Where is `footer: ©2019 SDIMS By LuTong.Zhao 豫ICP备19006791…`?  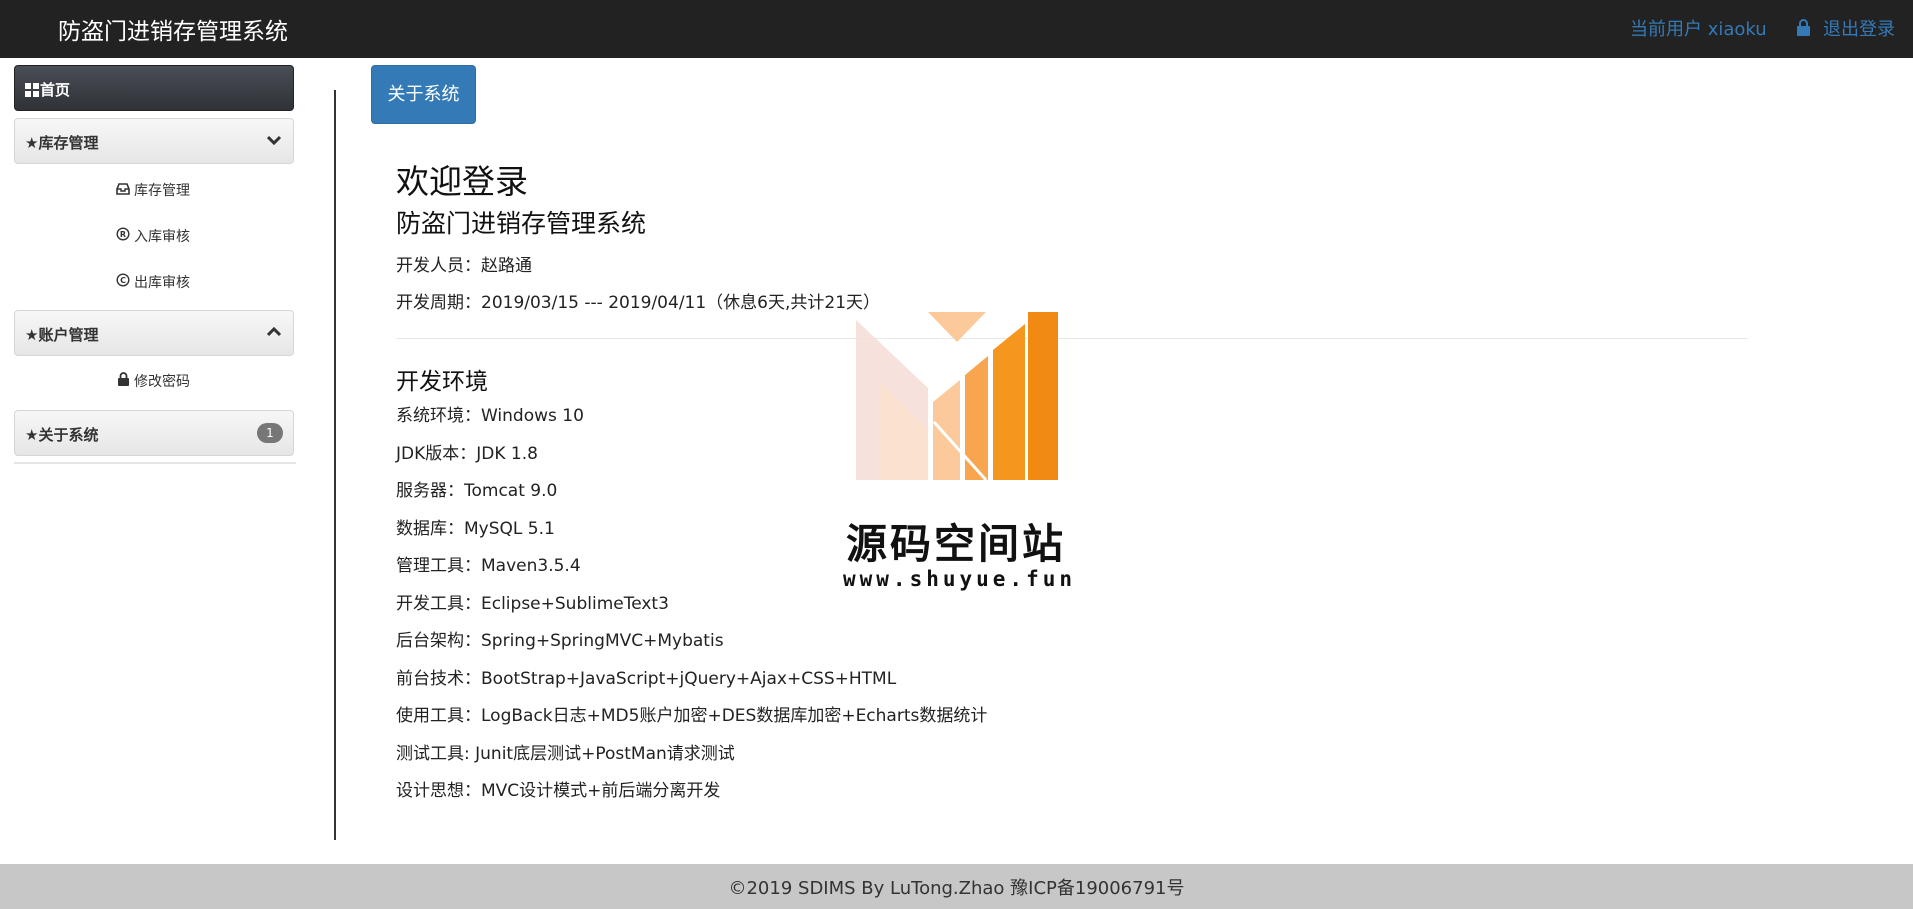 footer: ©2019 SDIMS By LuTong.Zhao 豫ICP备19006791… is located at coordinates (956, 886).